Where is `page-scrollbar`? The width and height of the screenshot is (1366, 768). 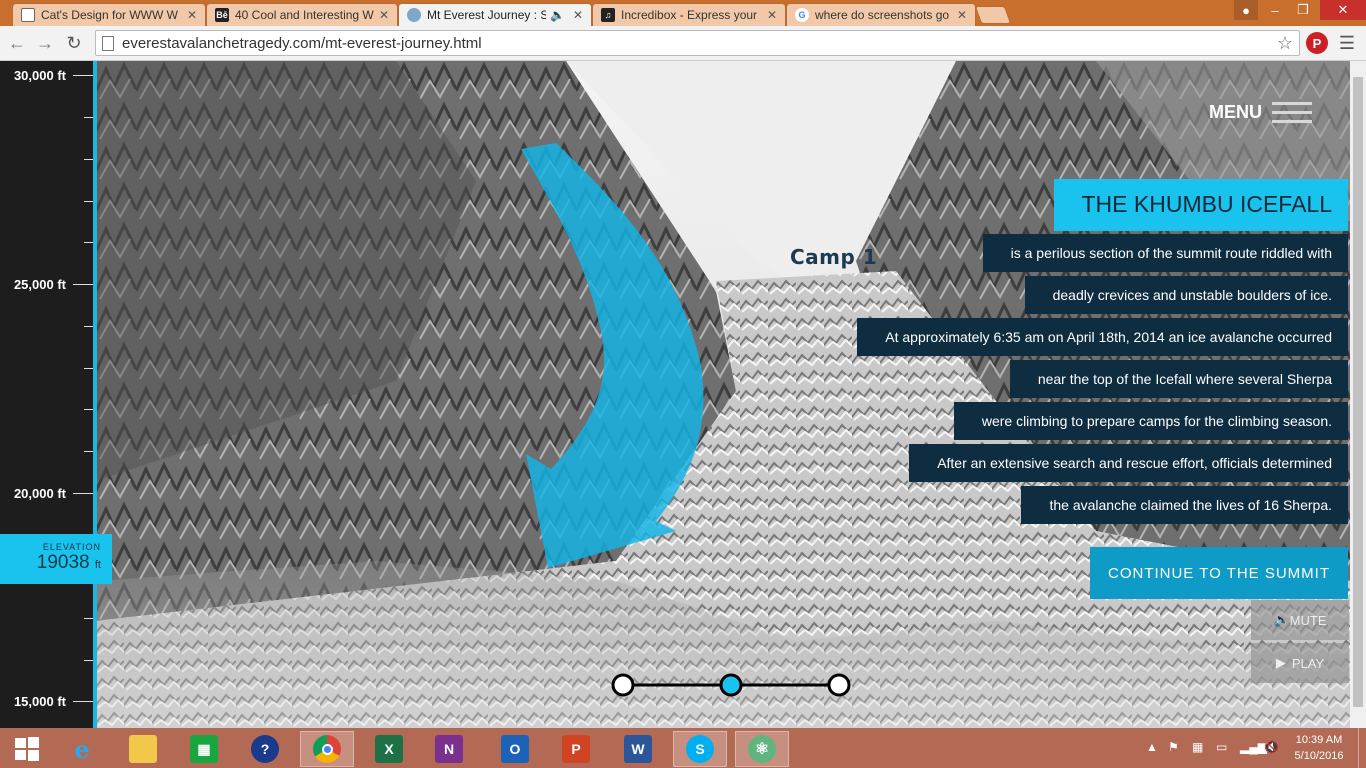
page-scrollbar is located at coordinates (1358, 394).